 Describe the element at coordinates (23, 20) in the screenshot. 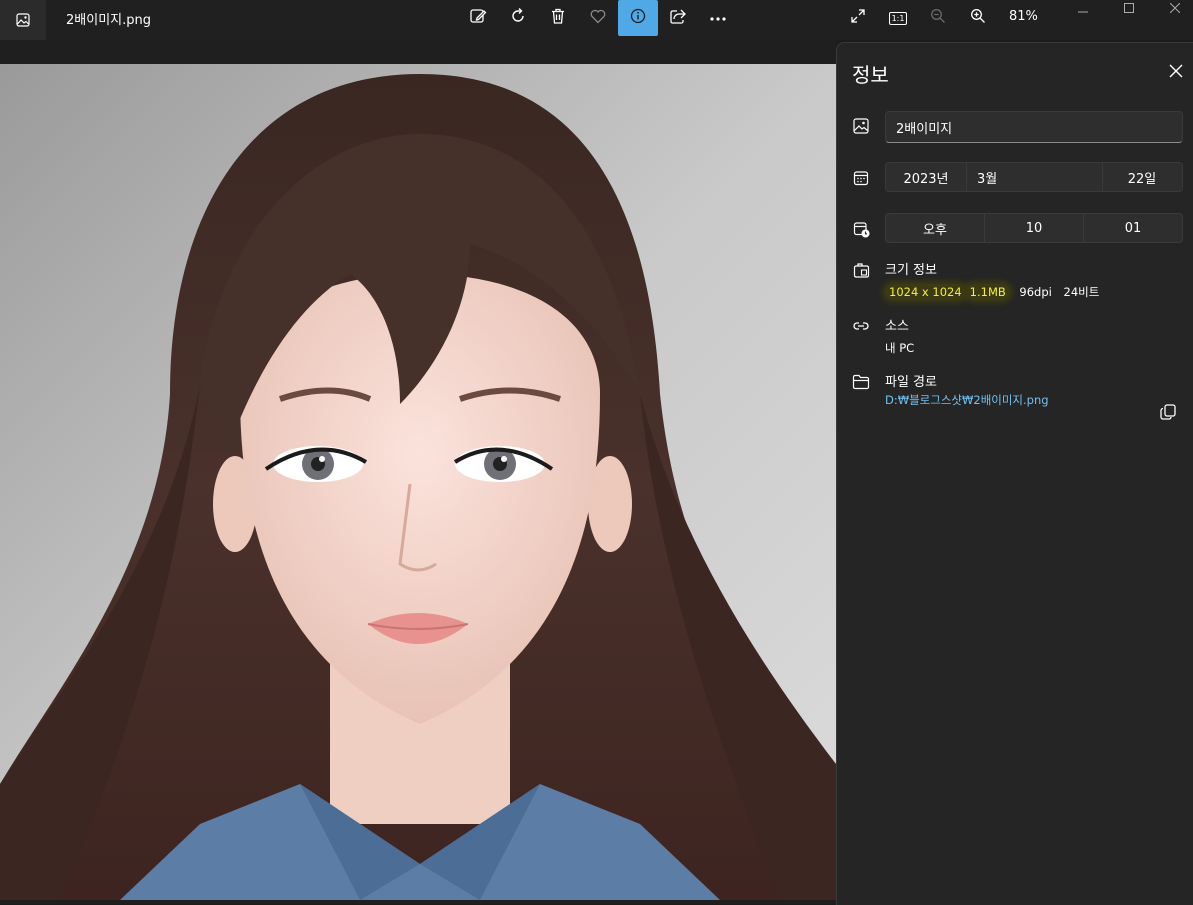

I see `photos-app-icon` at that location.